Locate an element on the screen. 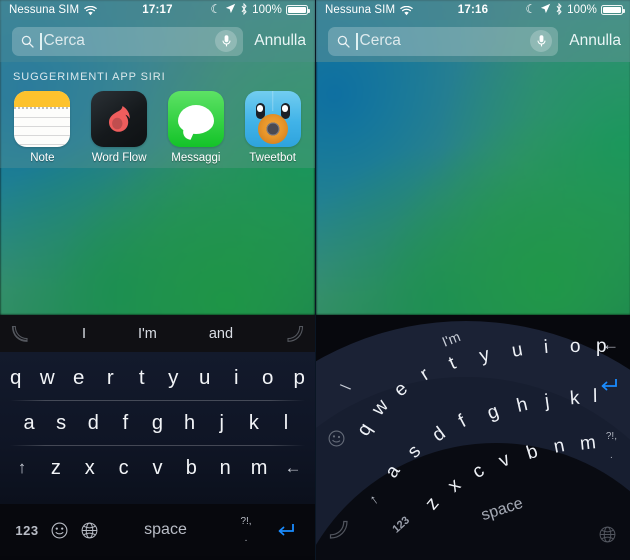 This screenshot has width=630, height=560. key-c: c is located at coordinates (124, 468).